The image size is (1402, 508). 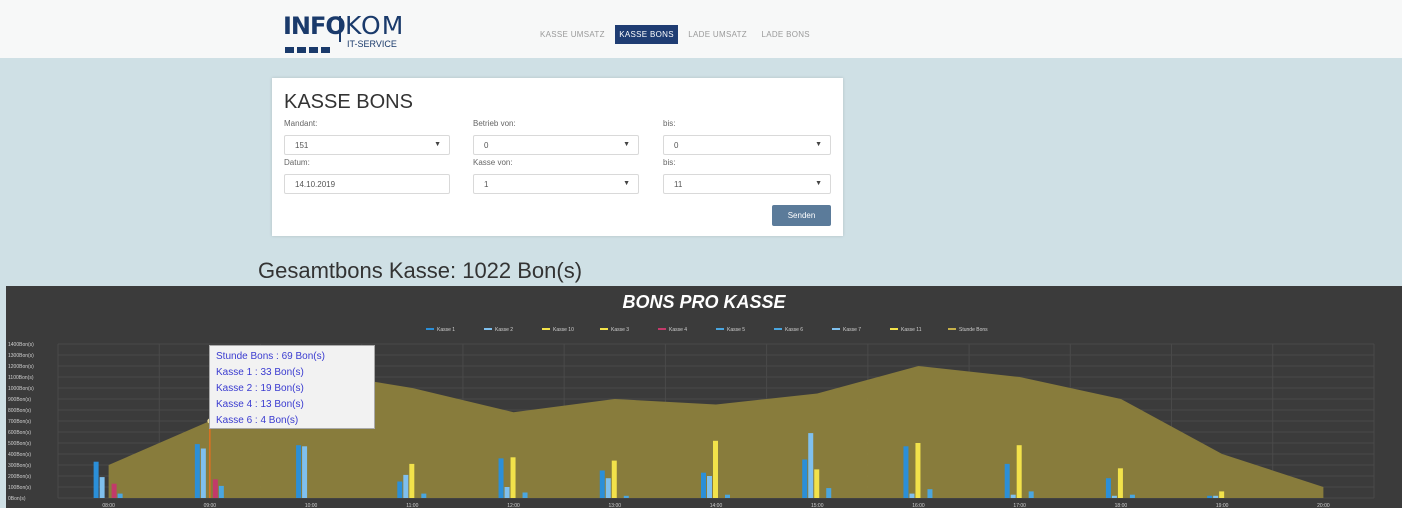 I want to click on legend-label: Kasse 11, so click(x=911, y=330).